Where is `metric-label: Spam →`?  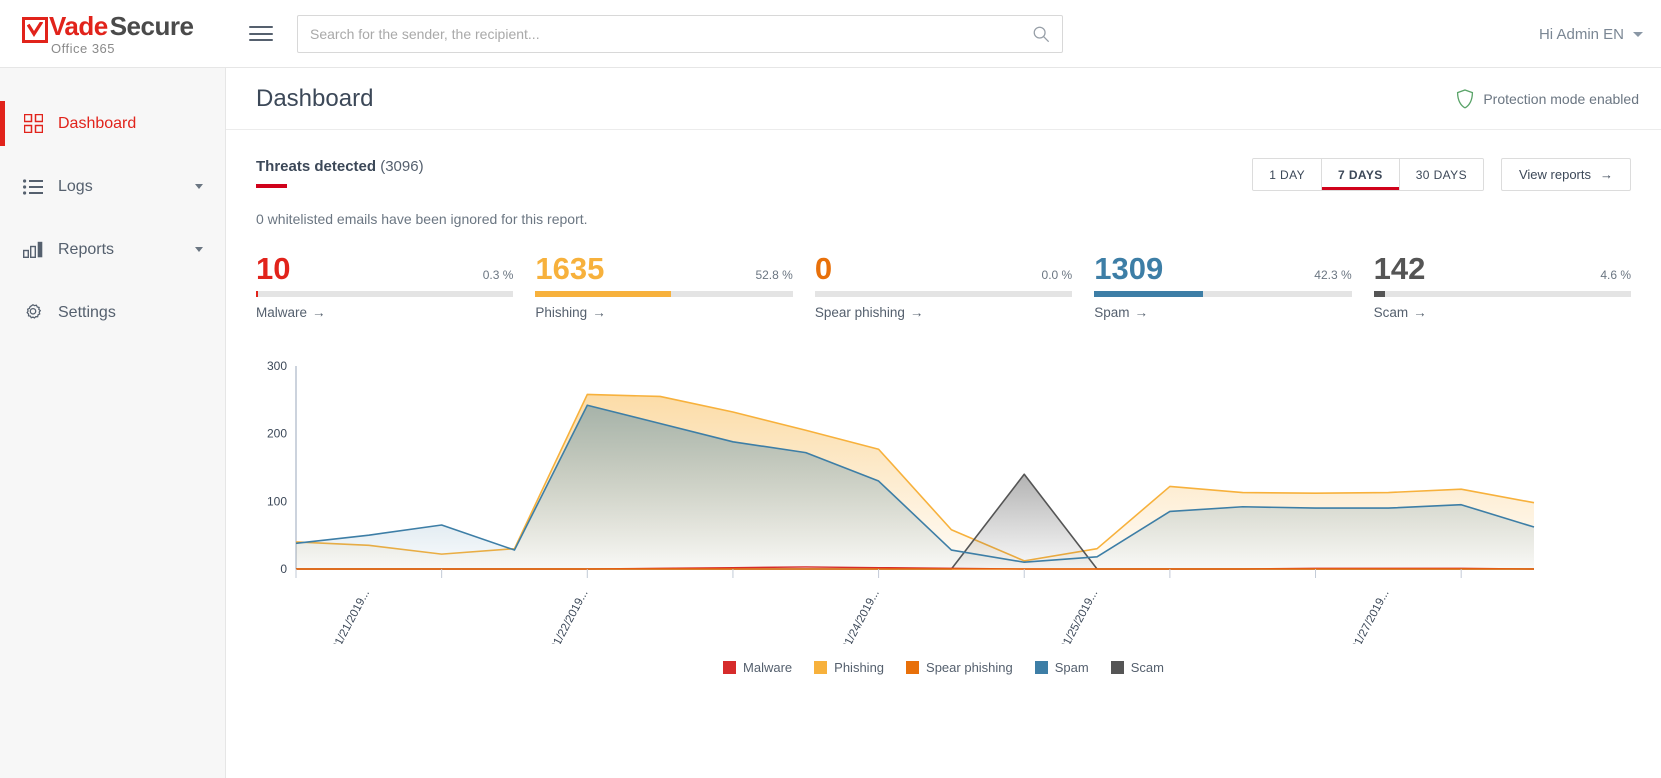
metric-label: Spam → is located at coordinates (1222, 312).